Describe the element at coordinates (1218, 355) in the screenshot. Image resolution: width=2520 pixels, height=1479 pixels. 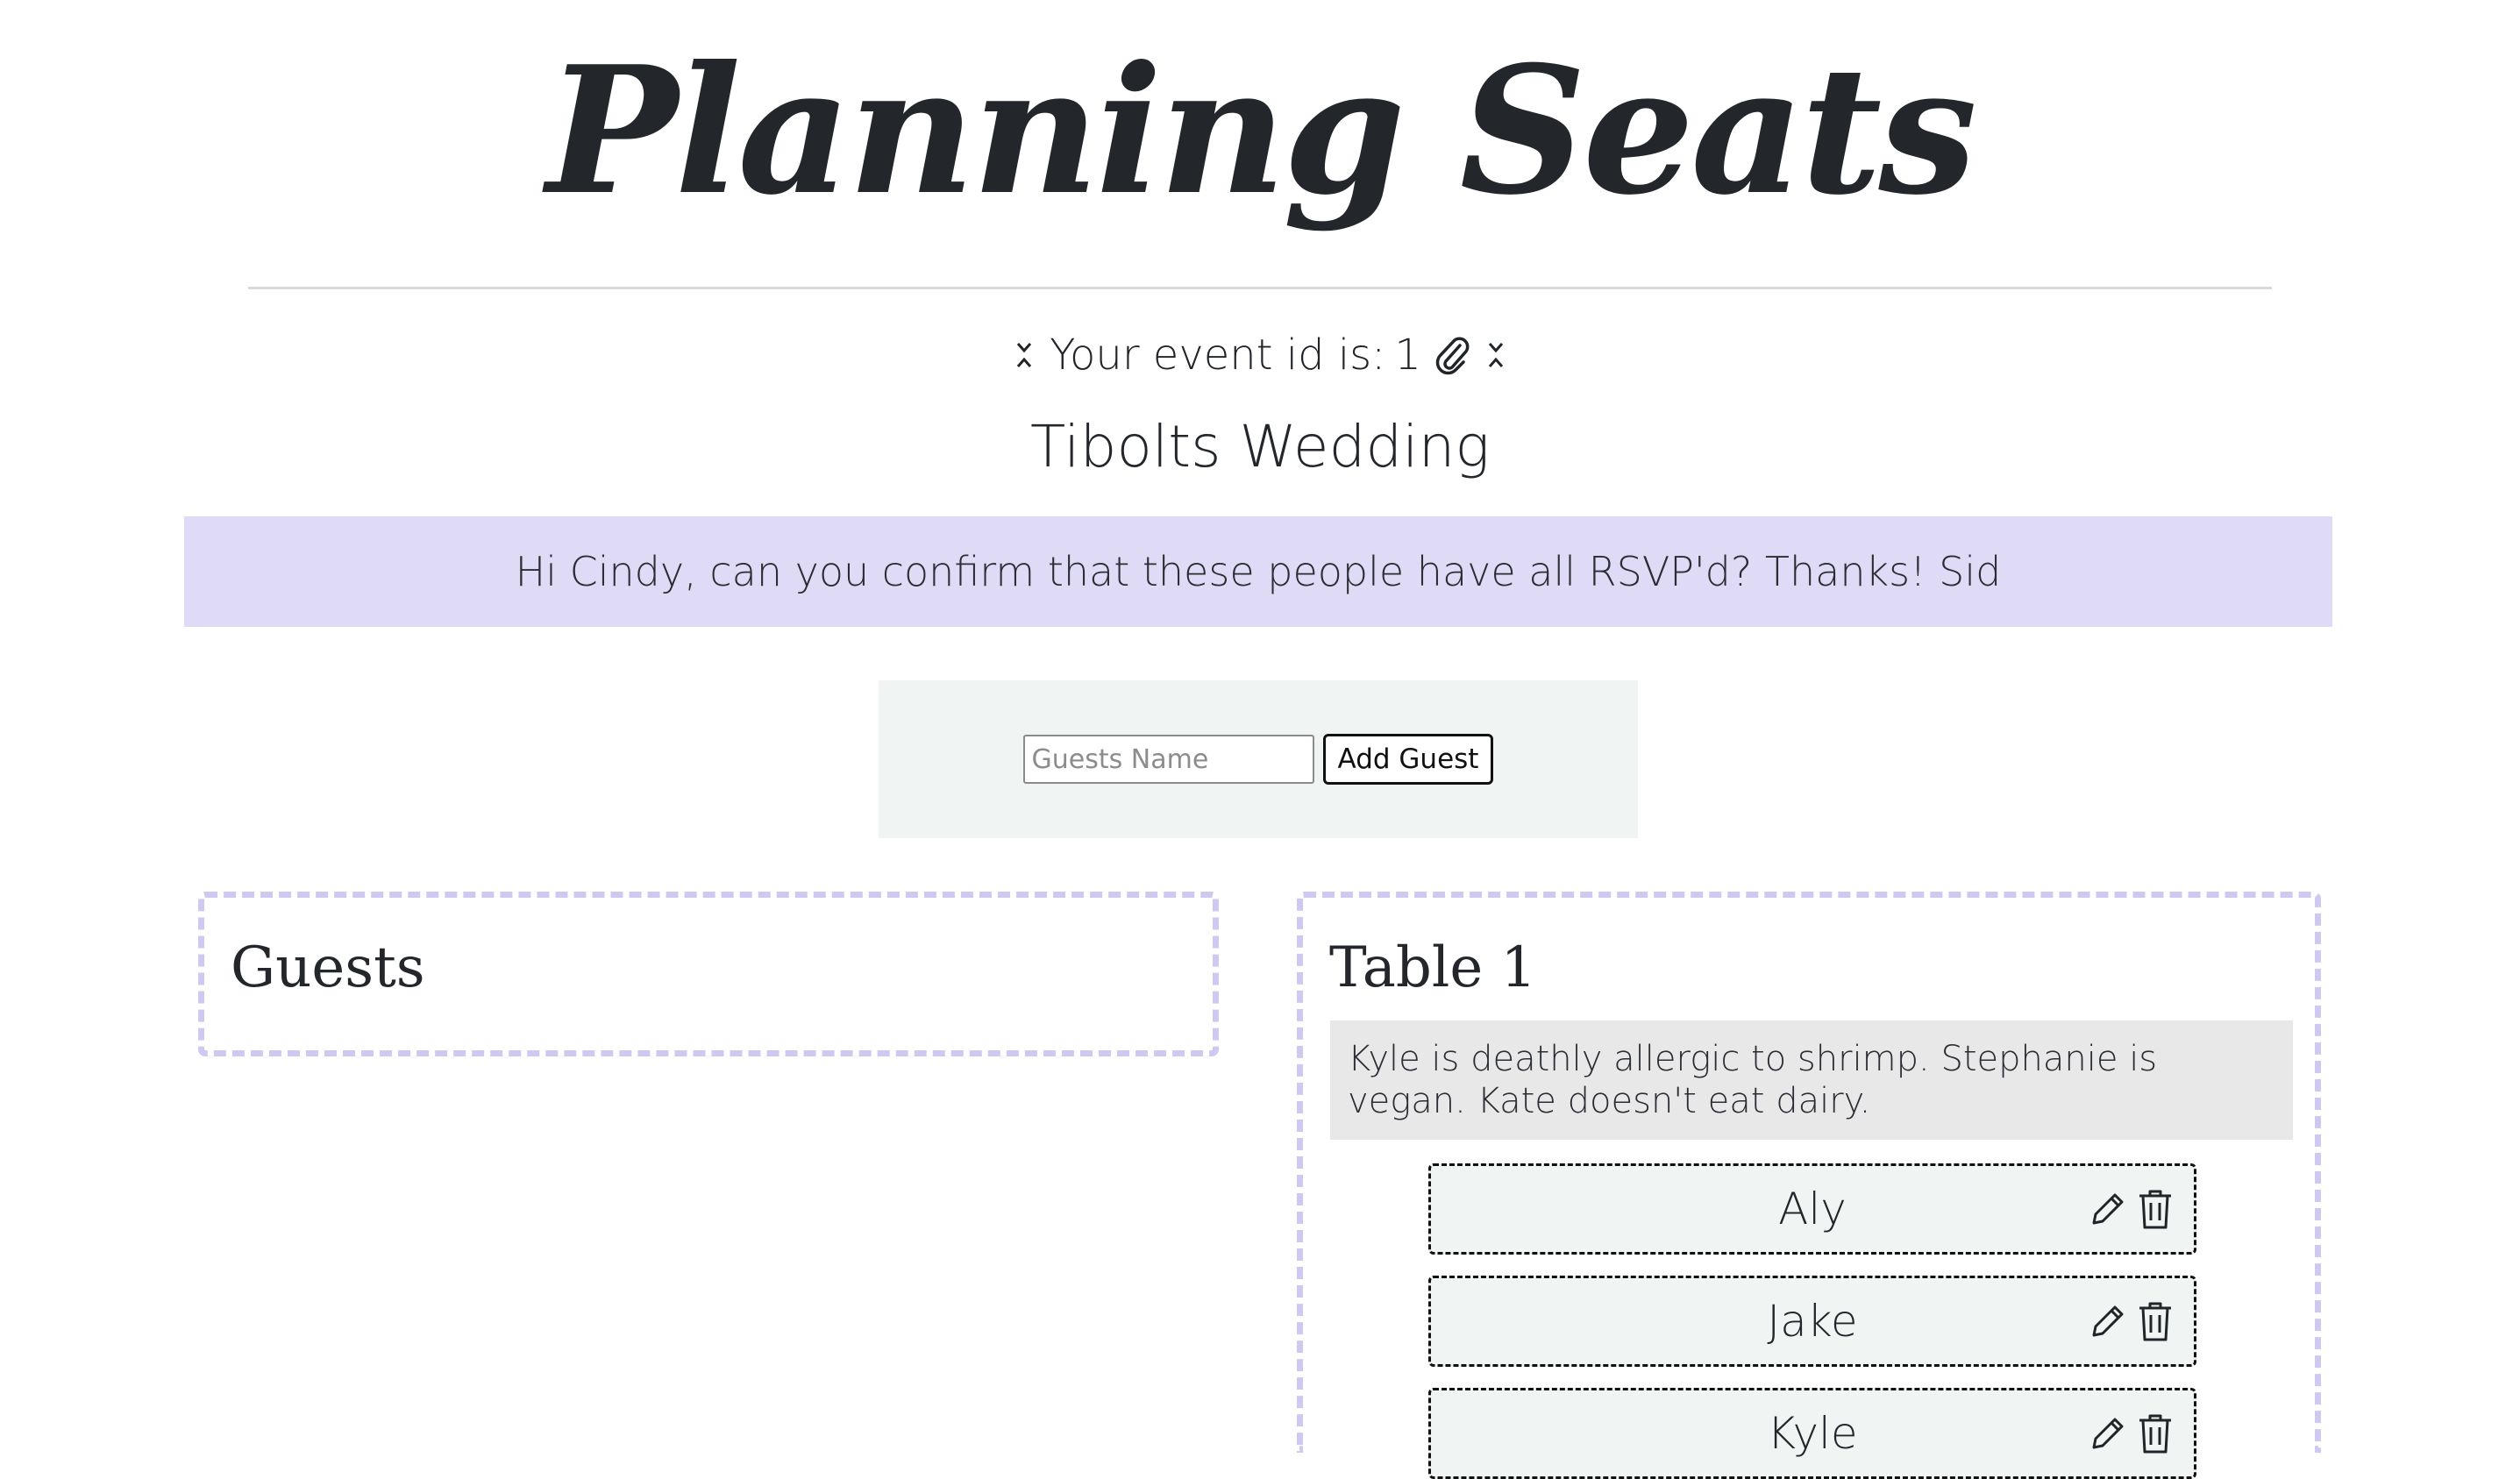
I see `event-id-label: Your event id is:` at that location.